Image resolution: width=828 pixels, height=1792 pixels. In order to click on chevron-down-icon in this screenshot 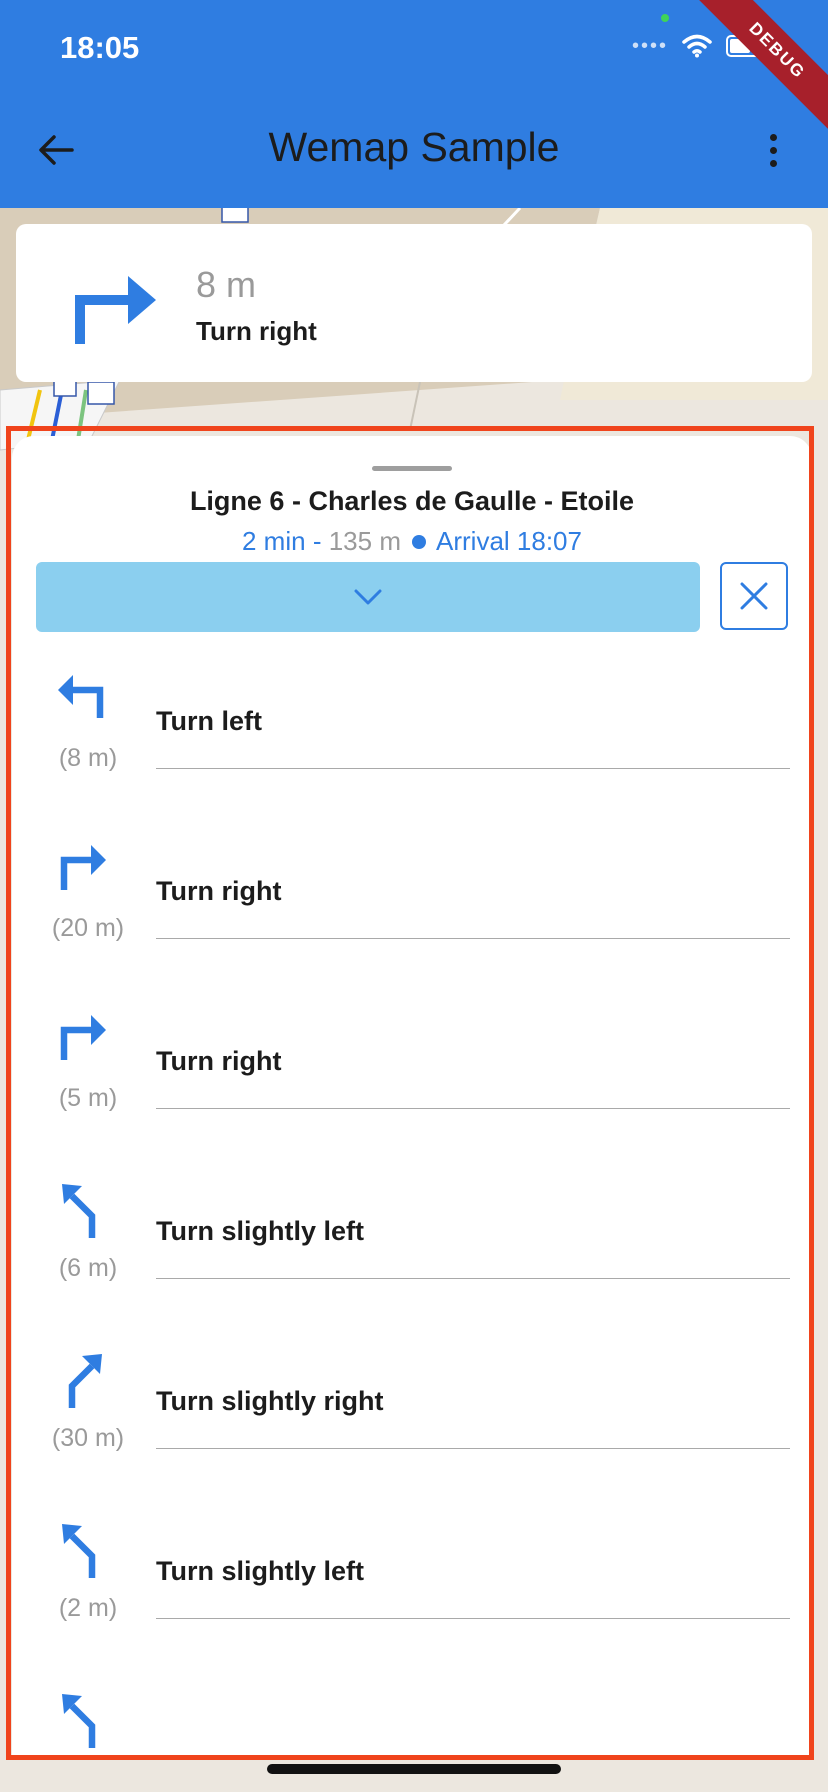, I will do `click(368, 597)`.